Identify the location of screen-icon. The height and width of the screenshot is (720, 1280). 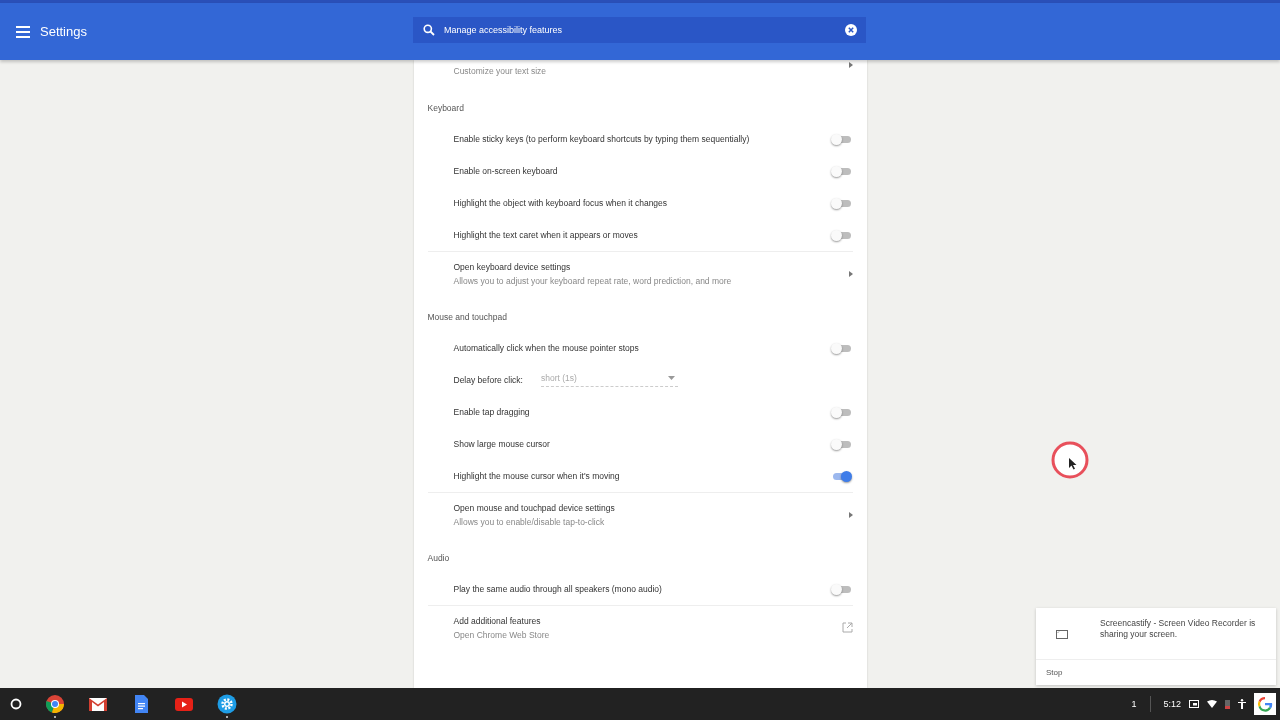
(1062, 634).